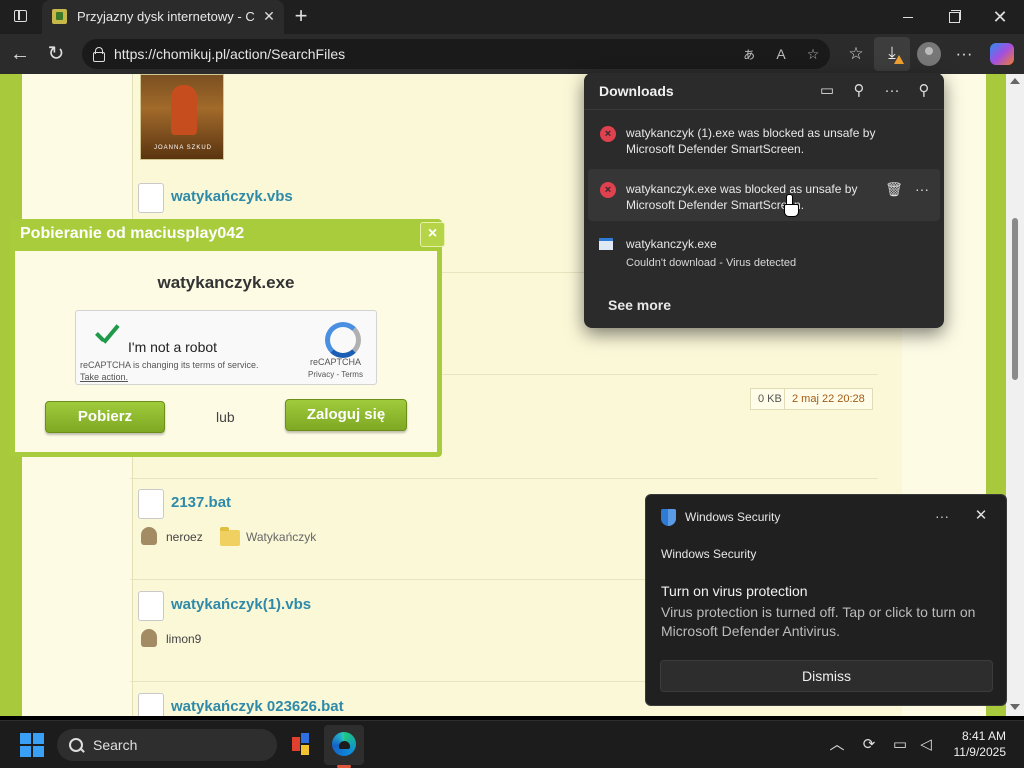  I want to click on file-owner: limon9, so click(183, 639).